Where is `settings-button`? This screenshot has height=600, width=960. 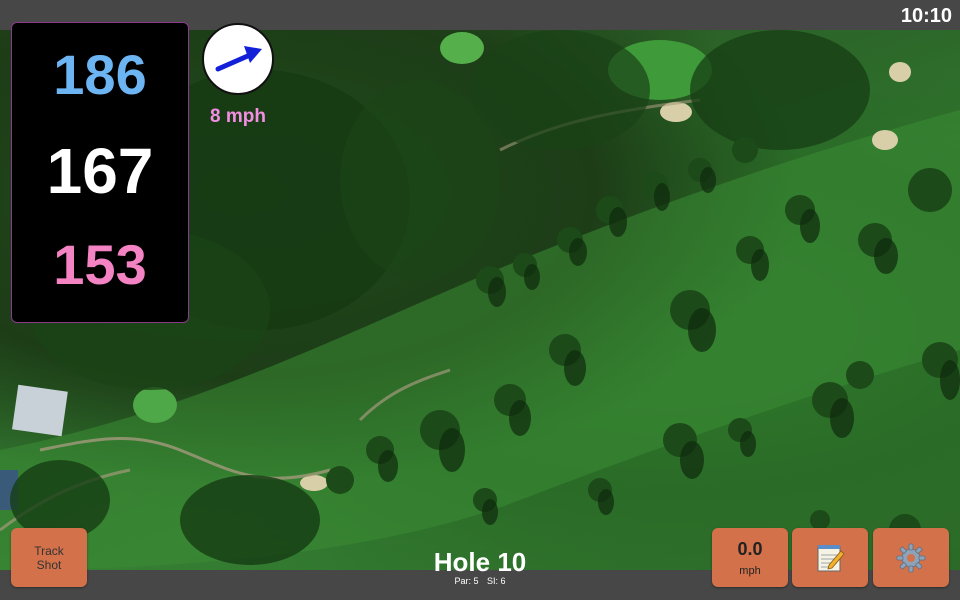
settings-button is located at coordinates (911, 557).